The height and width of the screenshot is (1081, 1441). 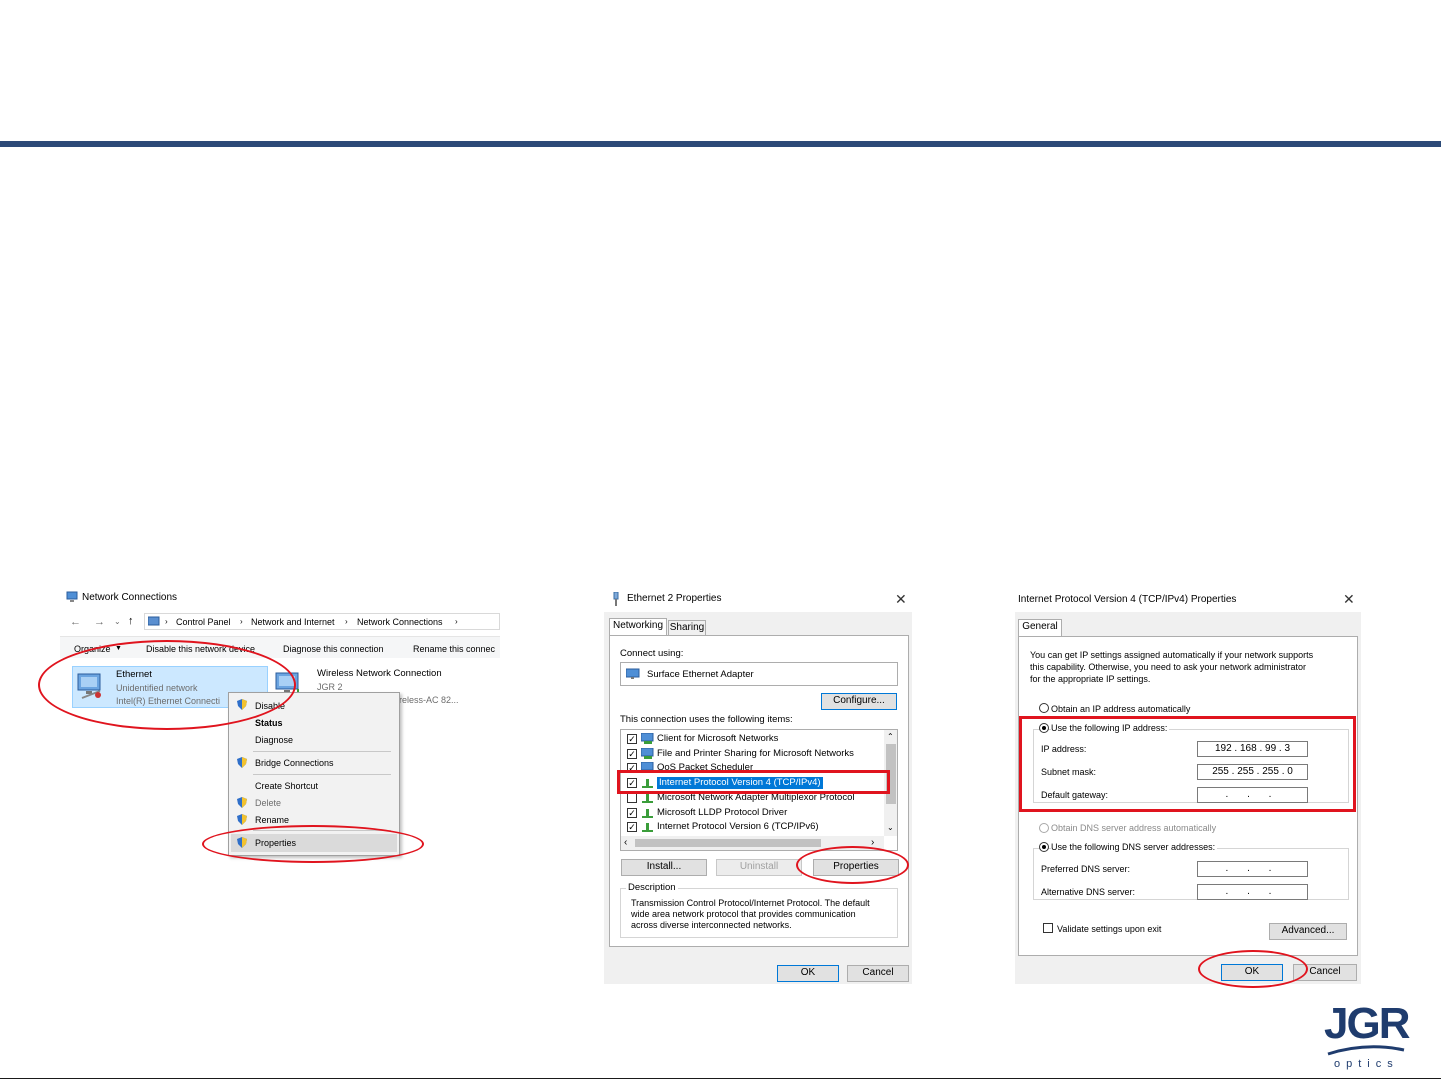 I want to click on tab-general: General, so click(x=1040, y=627).